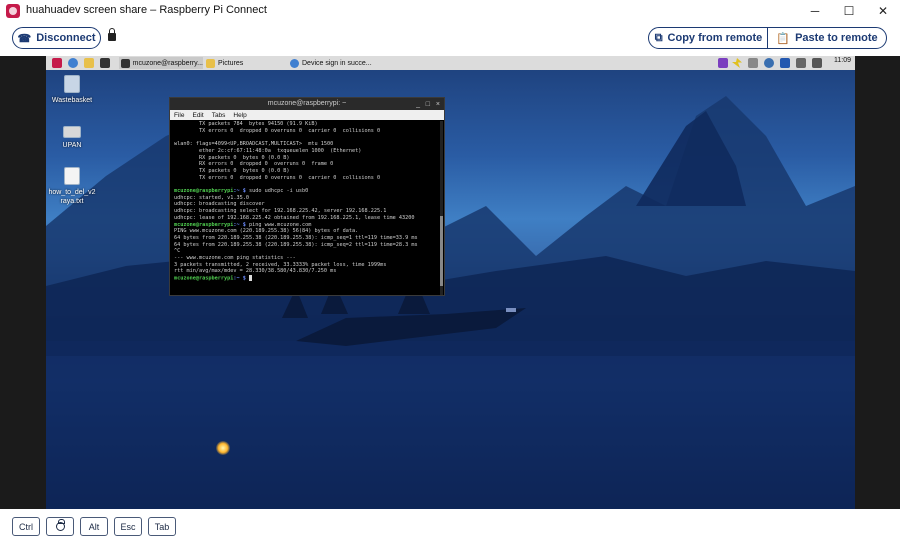 This screenshot has height=542, width=900. I want to click on paste-to-remote-button: 📋 Paste to remote, so click(827, 38).